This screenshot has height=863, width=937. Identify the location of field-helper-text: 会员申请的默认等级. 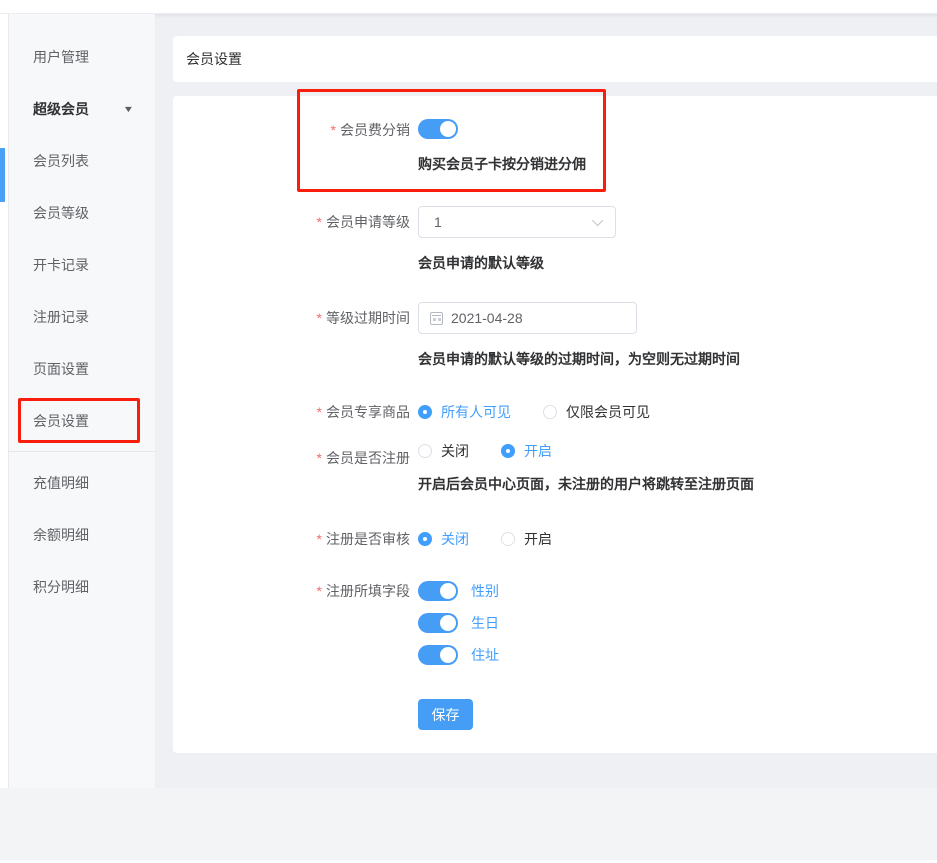
(481, 263).